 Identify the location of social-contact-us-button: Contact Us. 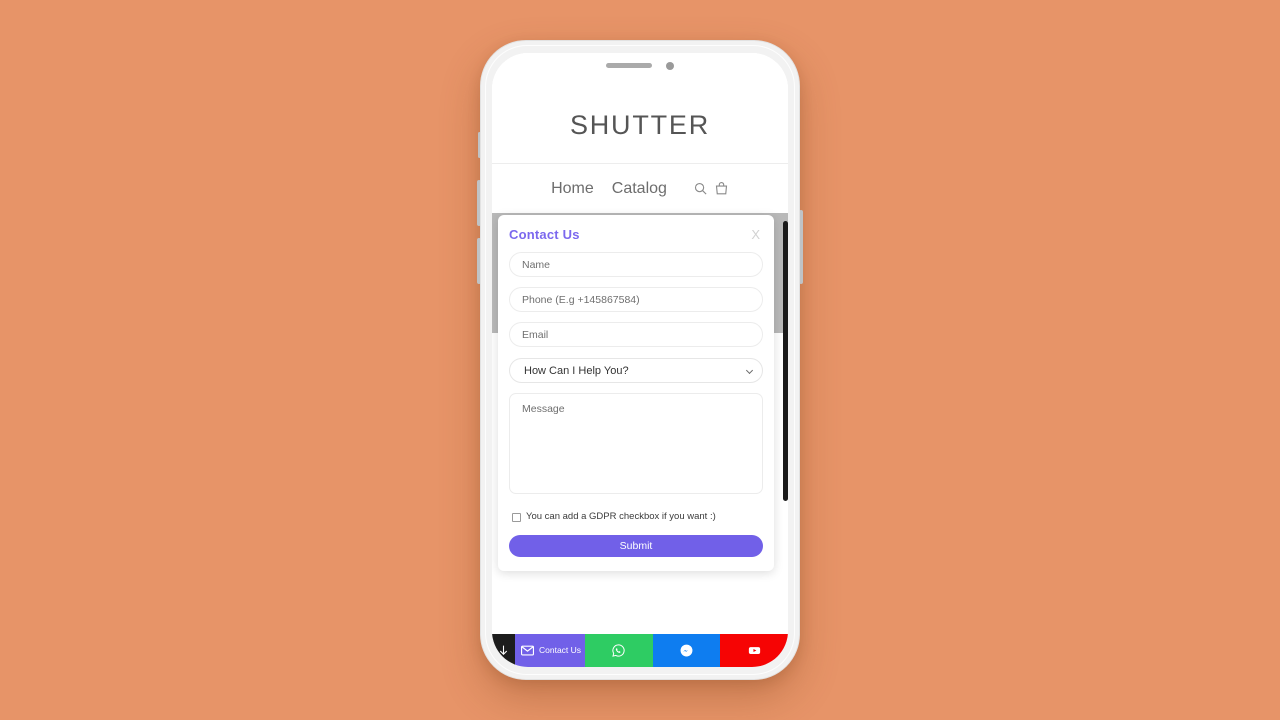
(550, 650).